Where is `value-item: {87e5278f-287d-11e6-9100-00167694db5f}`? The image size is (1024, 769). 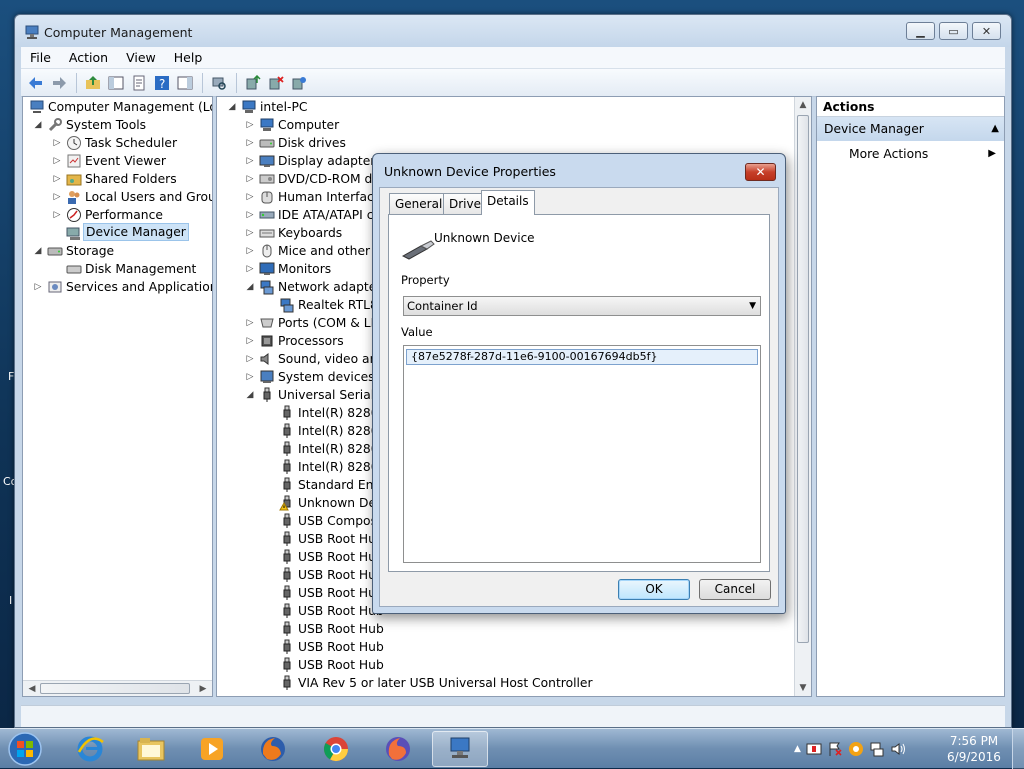
value-item: {87e5278f-287d-11e6-9100-00167694db5f} is located at coordinates (582, 357).